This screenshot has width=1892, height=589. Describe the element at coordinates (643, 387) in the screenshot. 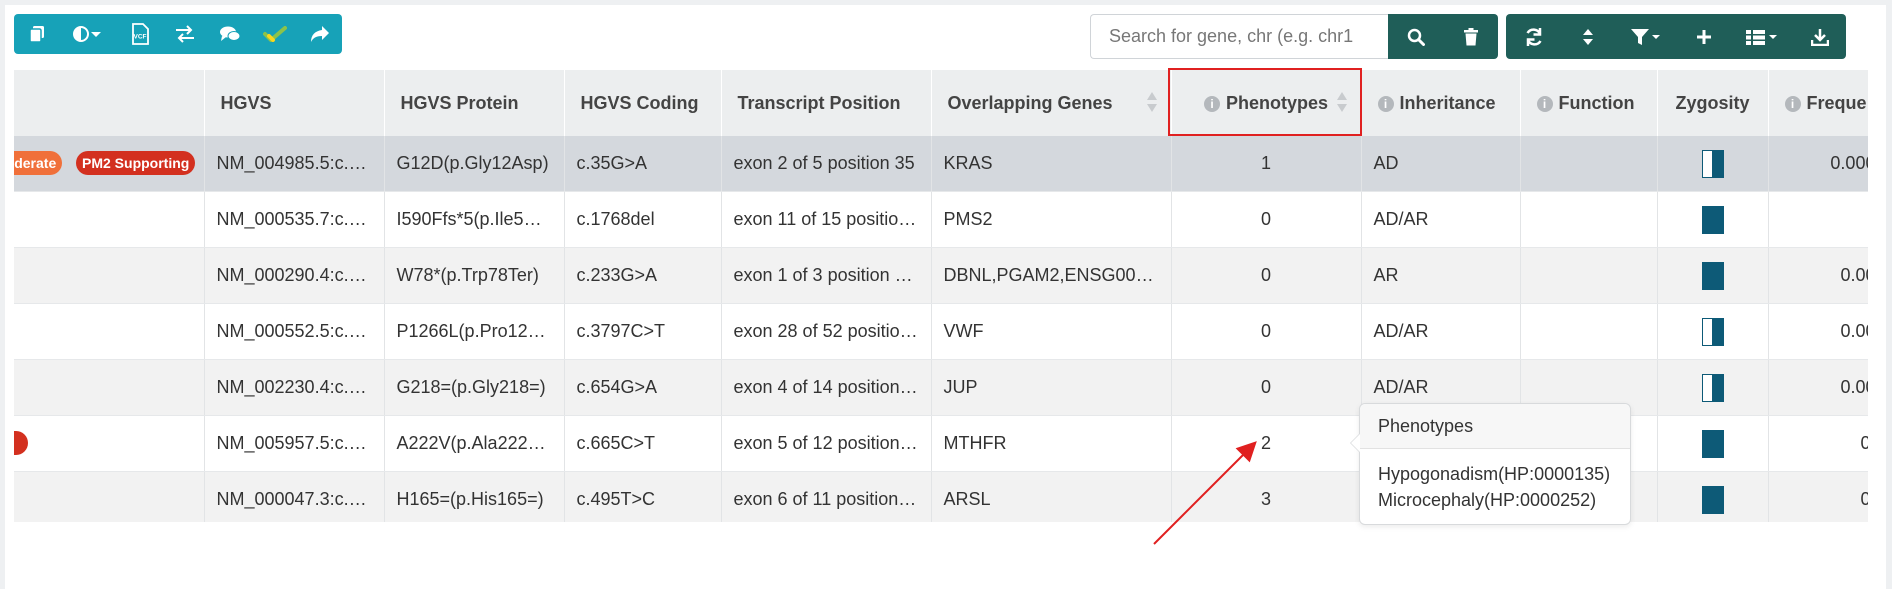

I see `cell-hgvs-coding: c.654G>A` at that location.